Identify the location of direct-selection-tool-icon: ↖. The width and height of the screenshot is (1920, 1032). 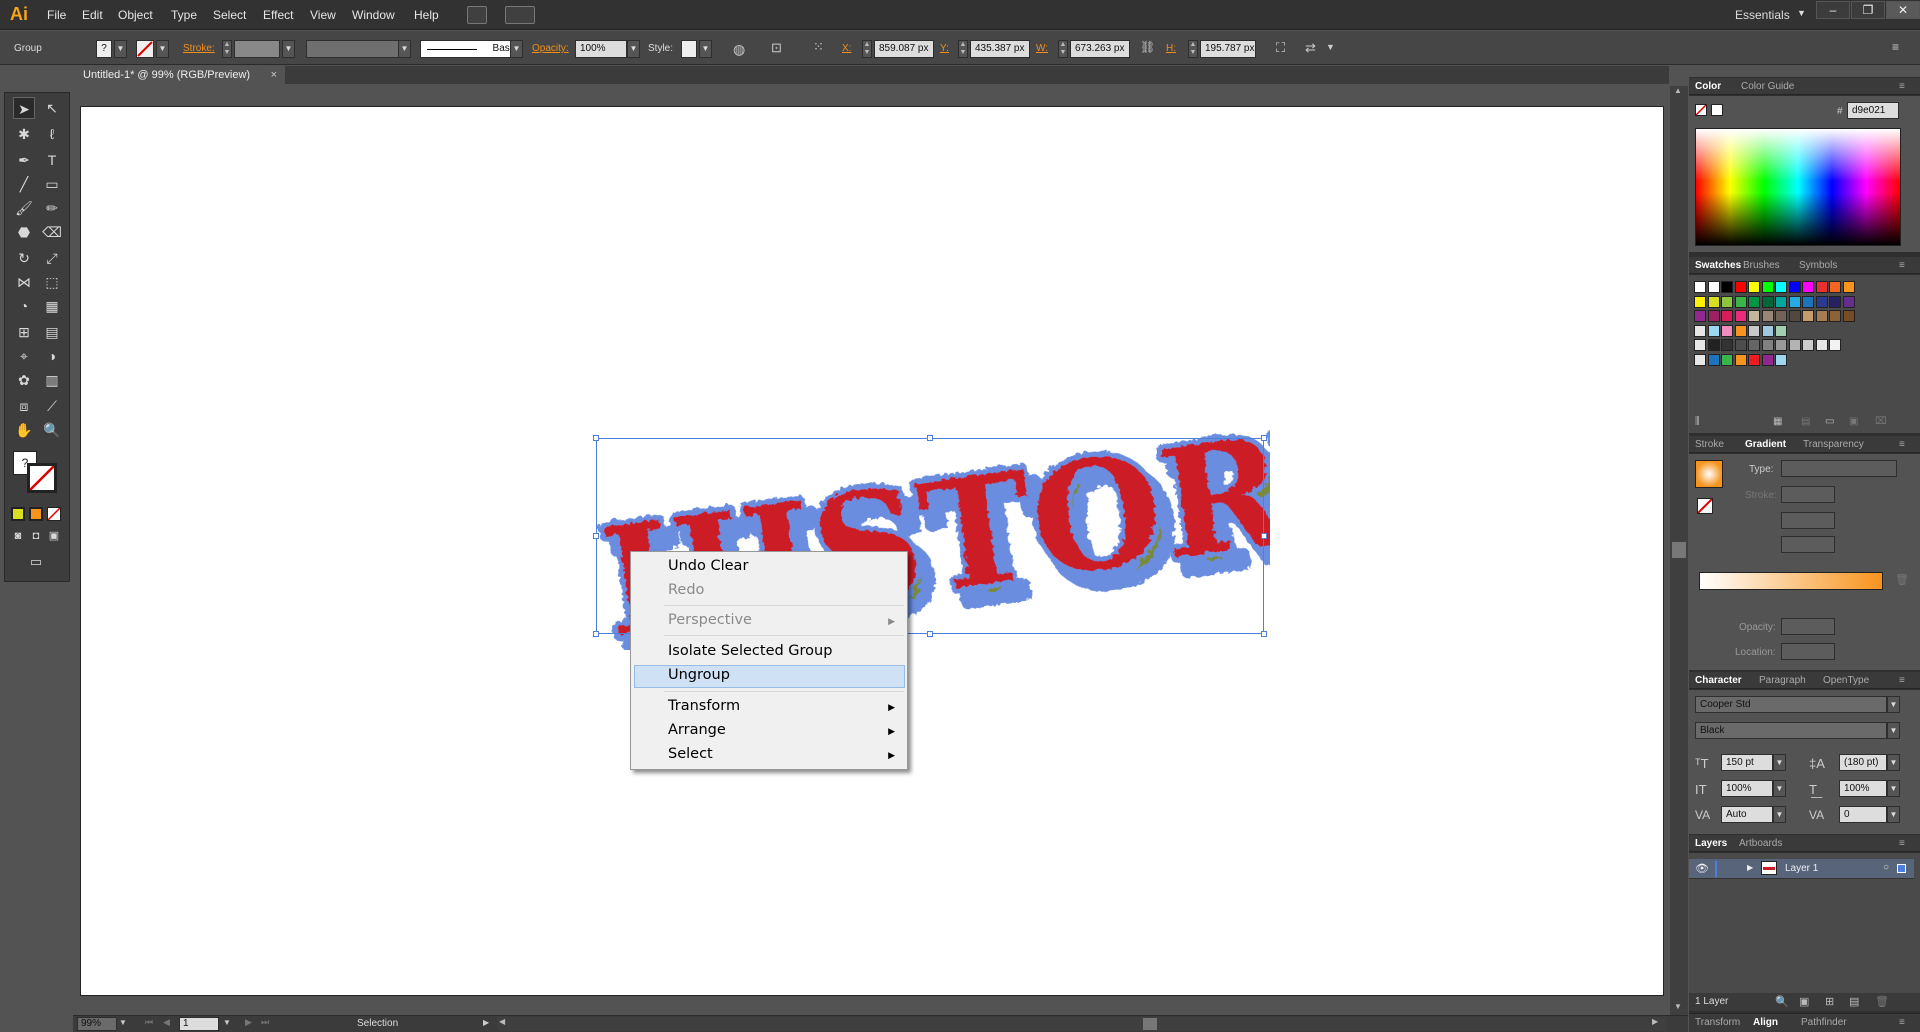
(52, 108).